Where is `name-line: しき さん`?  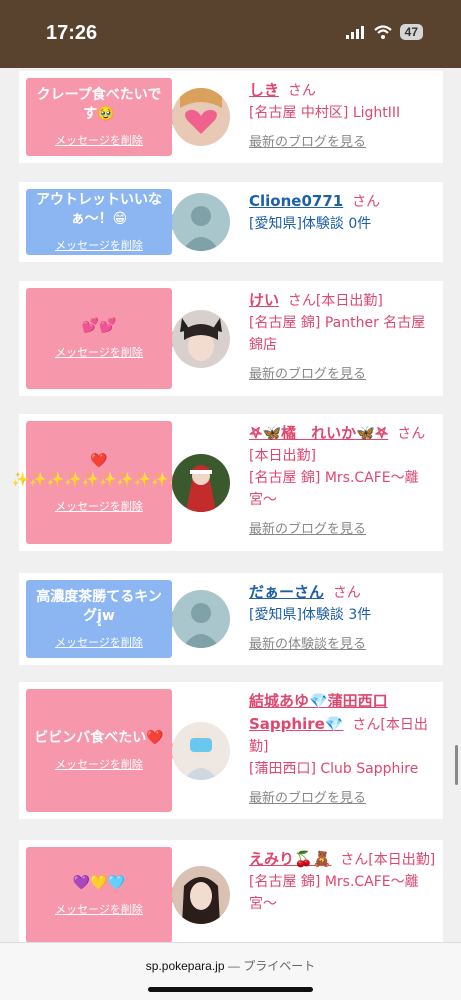
name-line: しき さん is located at coordinates (343, 90).